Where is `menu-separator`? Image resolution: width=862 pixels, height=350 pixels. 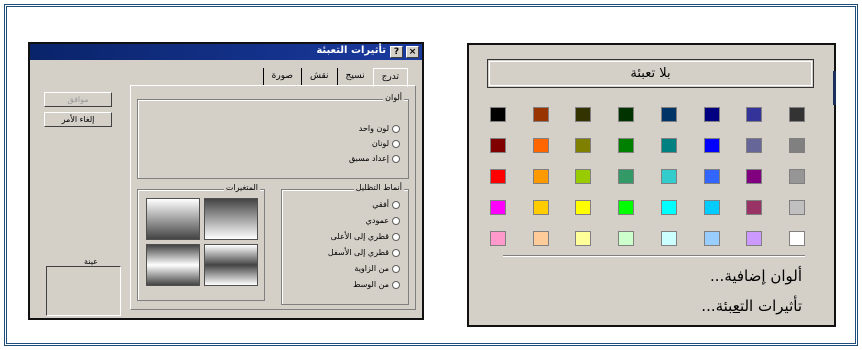 menu-separator is located at coordinates (654, 256).